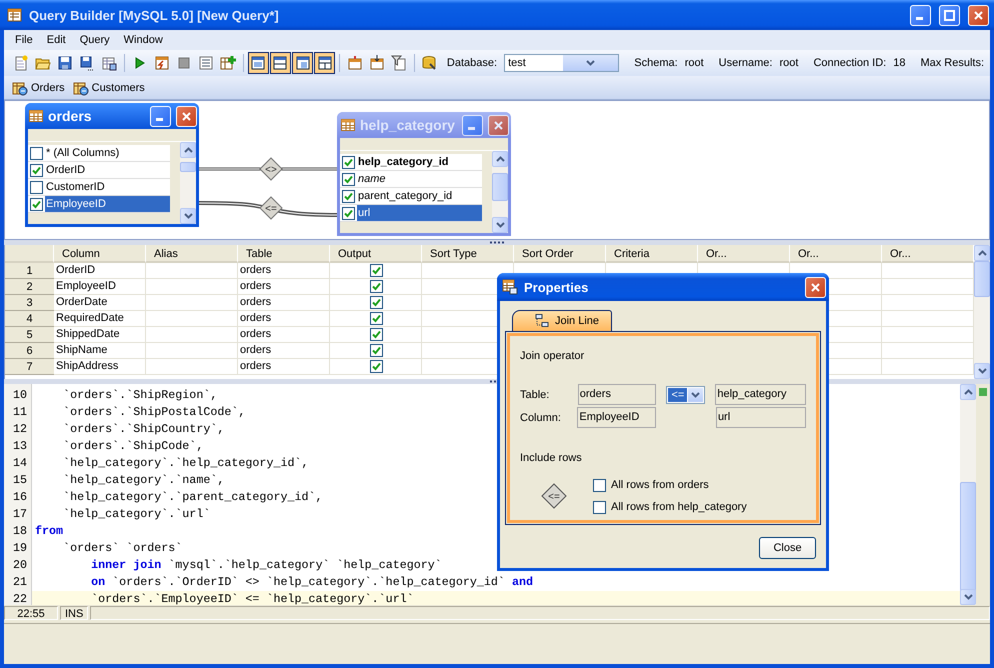 The height and width of the screenshot is (668, 994). Describe the element at coordinates (284, 271) in the screenshot. I see `table-cell: orders` at that location.